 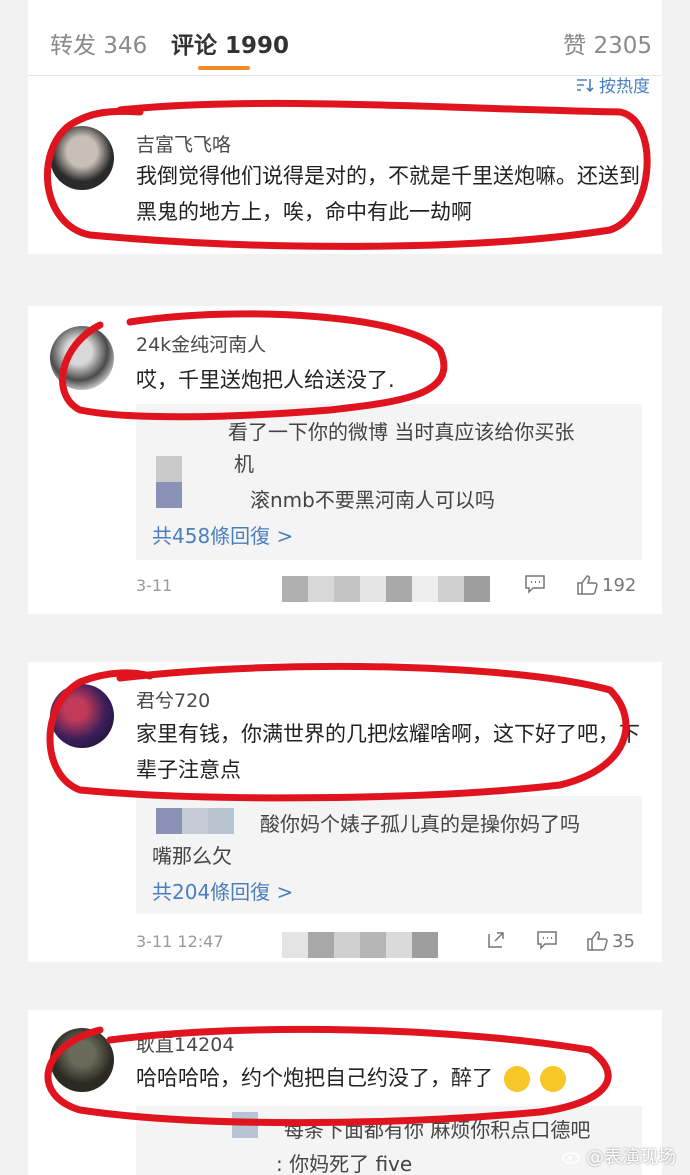 I want to click on username: 24k金纯河南人, so click(x=201, y=343).